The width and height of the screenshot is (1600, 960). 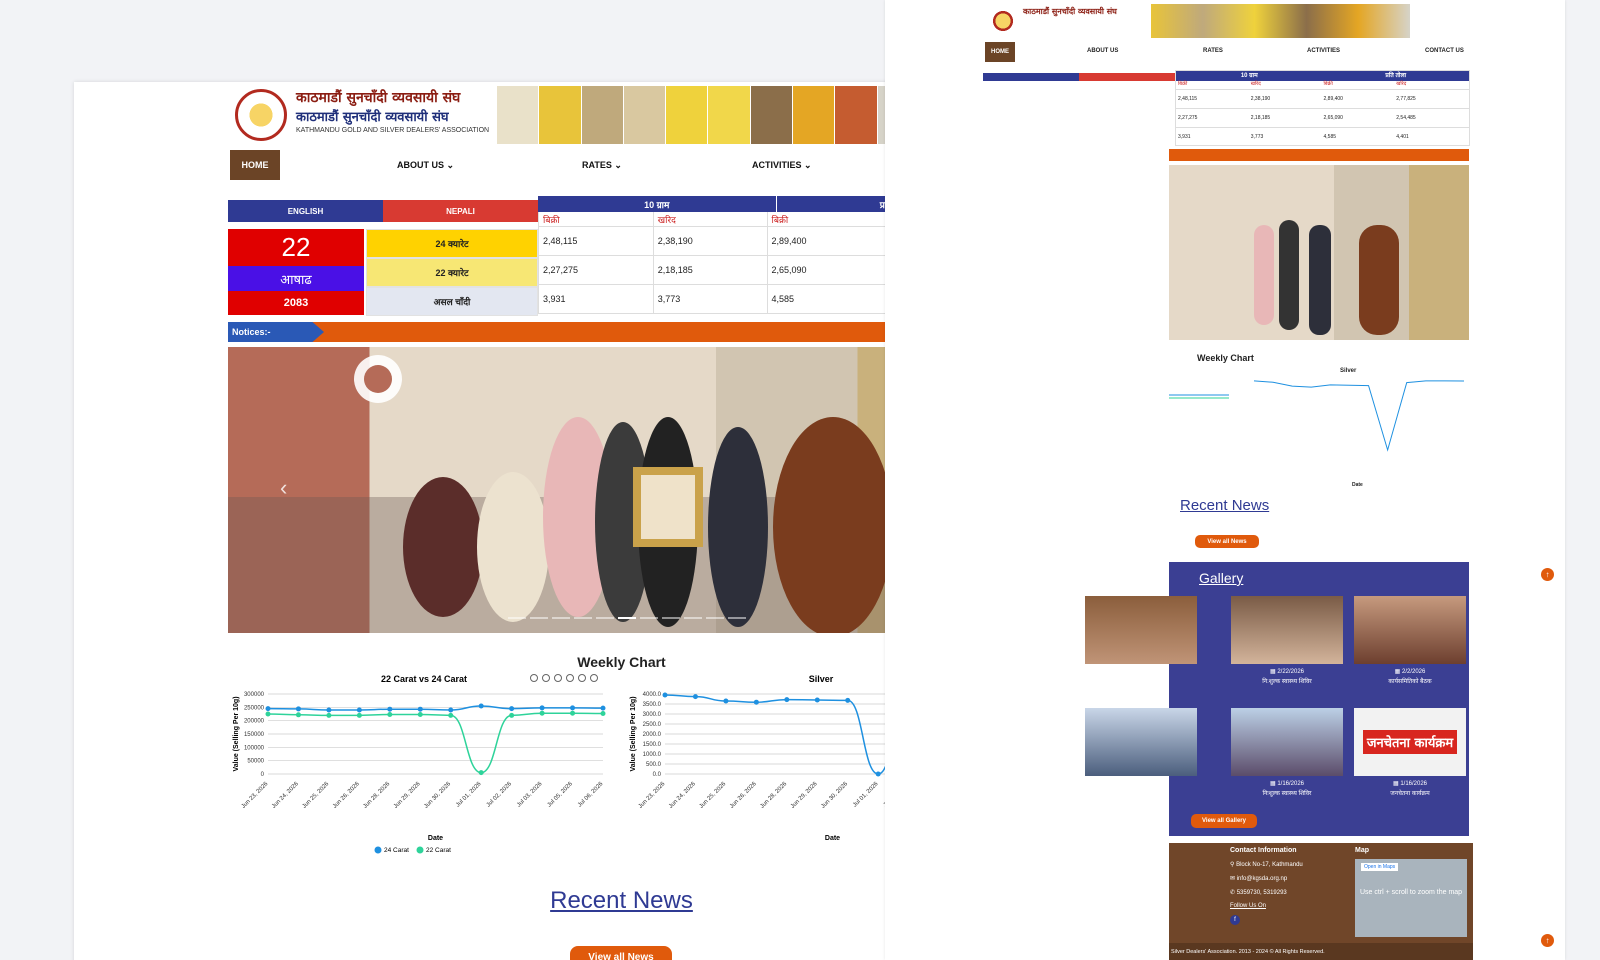 What do you see at coordinates (652, 745) in the screenshot?
I see `y-tick-label: 1500.0` at bounding box center [652, 745].